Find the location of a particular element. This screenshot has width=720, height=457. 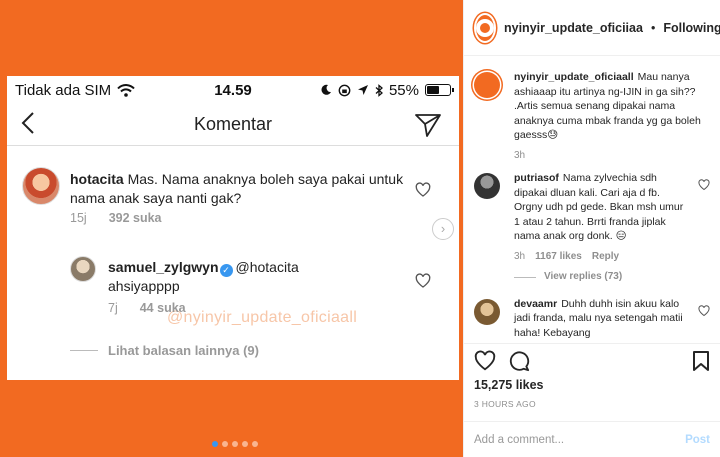

carousel-dots is located at coordinates (235, 444).